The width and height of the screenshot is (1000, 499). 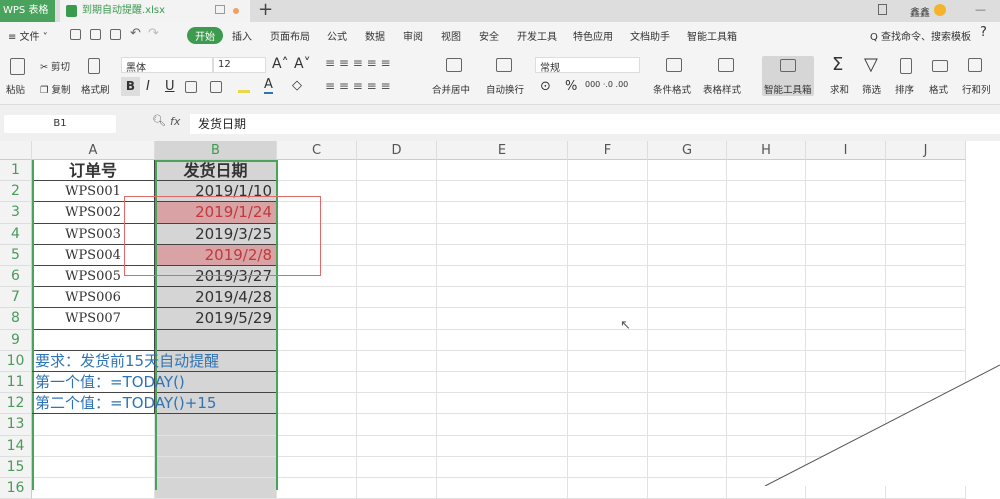 I want to click on cell-A11: 第一个值：=TODAY(), so click(x=108, y=383).